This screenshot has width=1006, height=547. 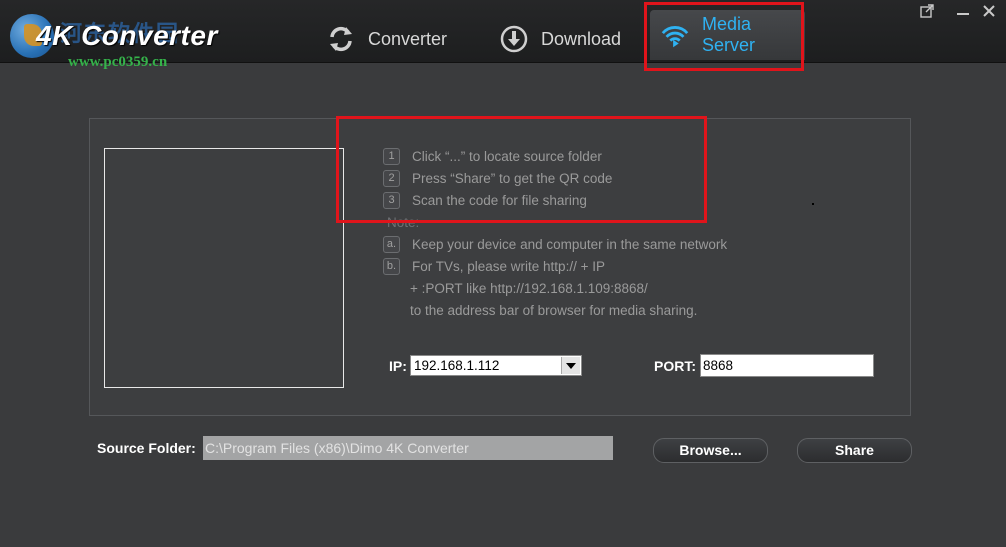 I want to click on note-b-continued-1: + :PORT like http://192.168.1.109:8868/, so click(x=529, y=288).